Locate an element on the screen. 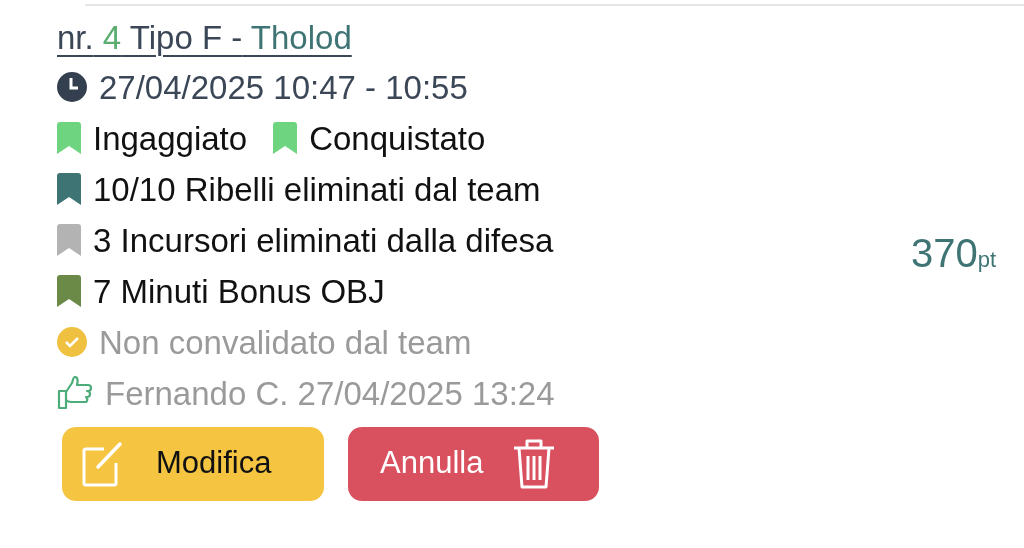  tag-text: 3 Incursori eliminati dalla difesa is located at coordinates (323, 240).